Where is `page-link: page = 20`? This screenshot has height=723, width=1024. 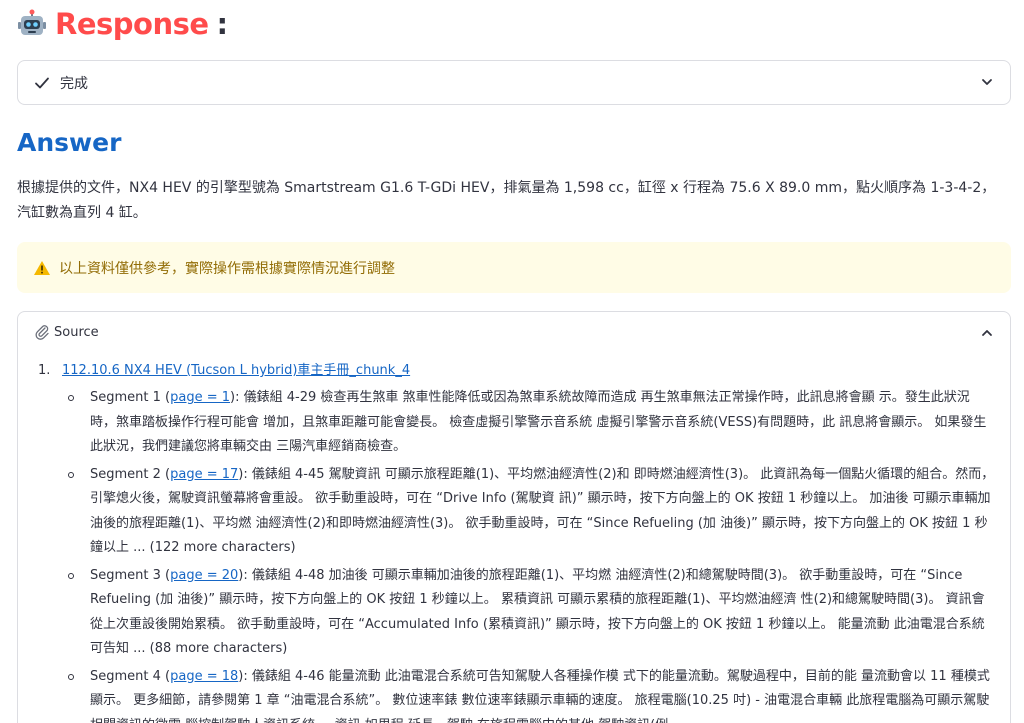 page-link: page = 20 is located at coordinates (204, 575).